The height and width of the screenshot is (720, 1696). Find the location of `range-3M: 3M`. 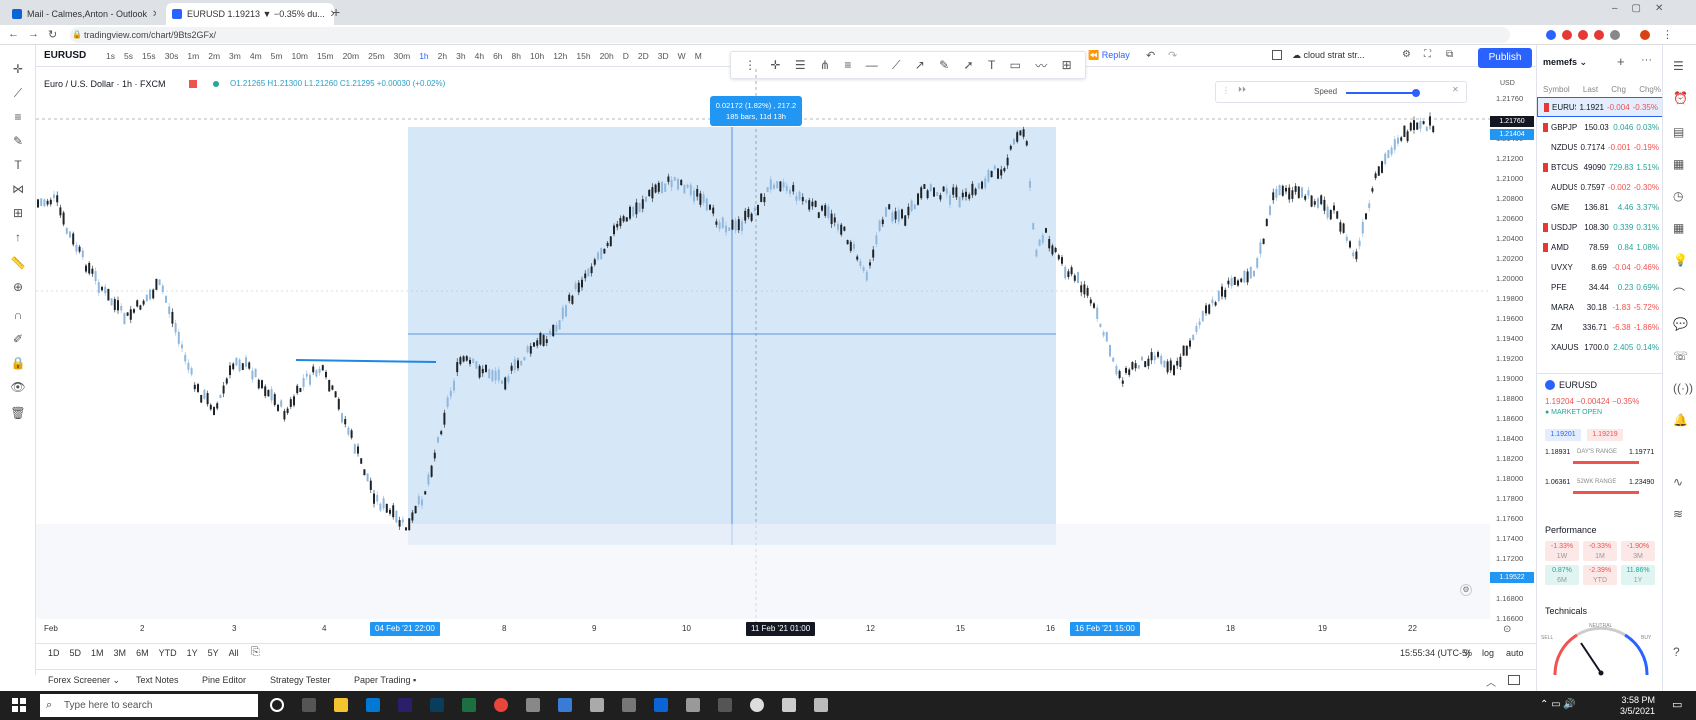

range-3M: 3M is located at coordinates (120, 653).